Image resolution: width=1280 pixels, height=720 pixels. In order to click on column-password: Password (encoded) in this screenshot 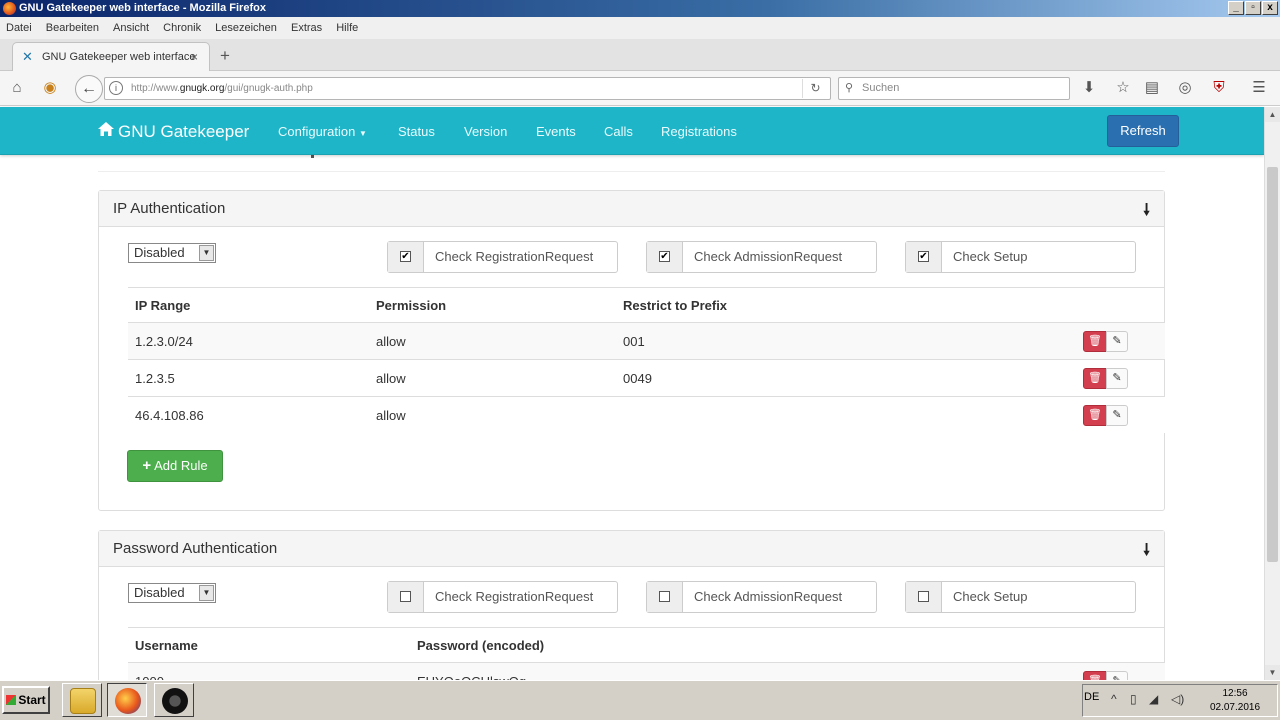, I will do `click(481, 645)`.